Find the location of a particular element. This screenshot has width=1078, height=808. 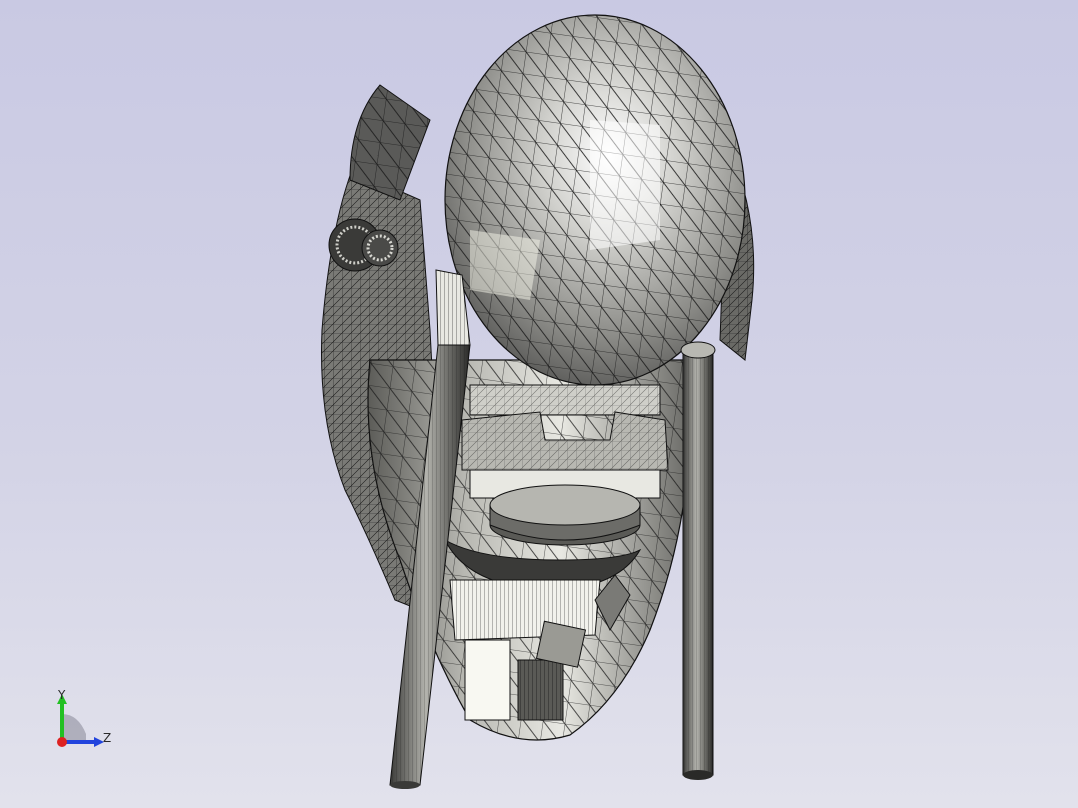

right-rod is located at coordinates (698, 560).